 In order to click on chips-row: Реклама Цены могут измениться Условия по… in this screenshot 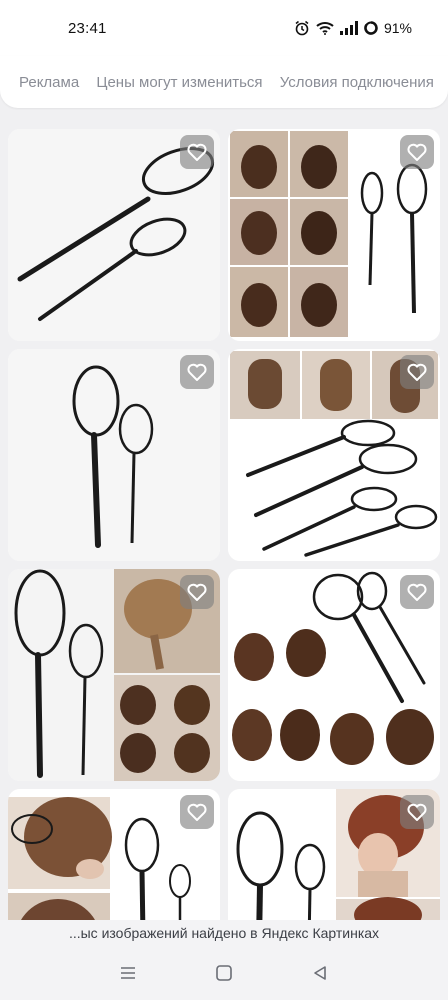, I will do `click(233, 82)`.